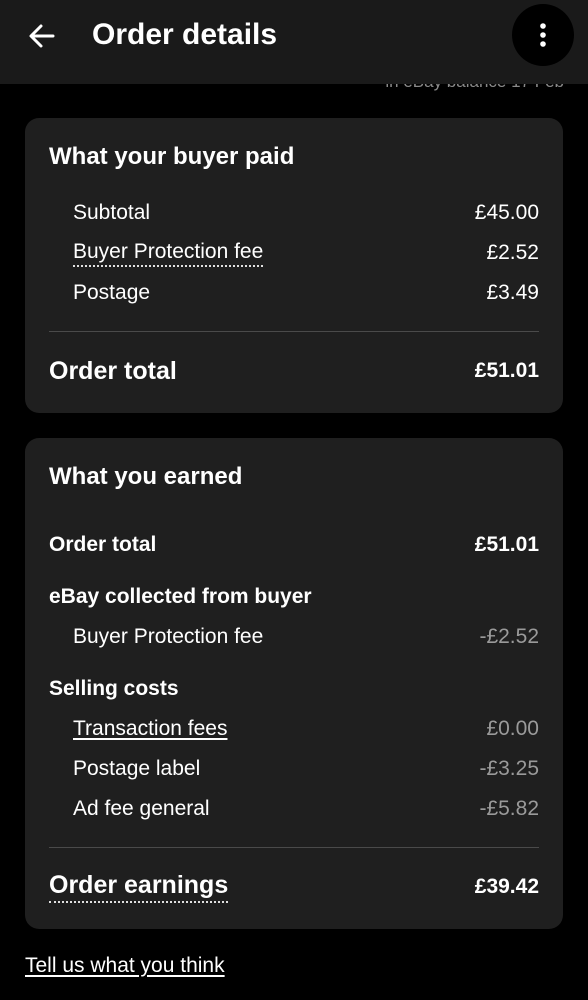 This screenshot has width=588, height=1000. I want to click on postage-label: Postage, so click(112, 292).